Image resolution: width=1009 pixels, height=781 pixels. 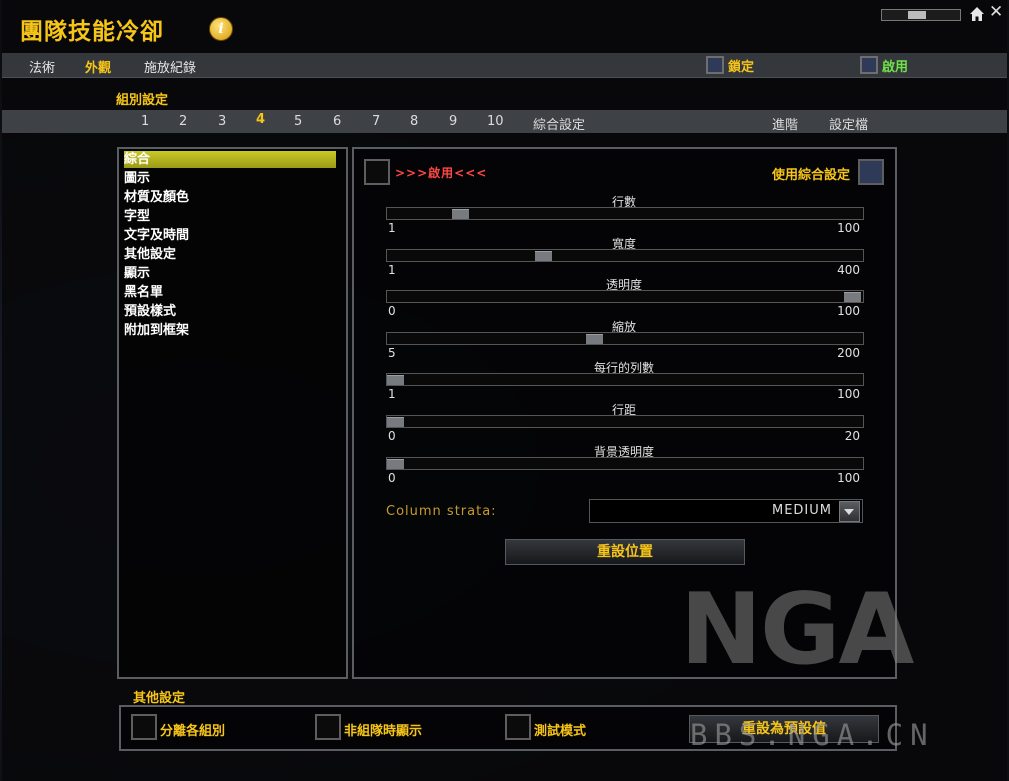 I want to click on lock-checkbox, so click(x=715, y=65).